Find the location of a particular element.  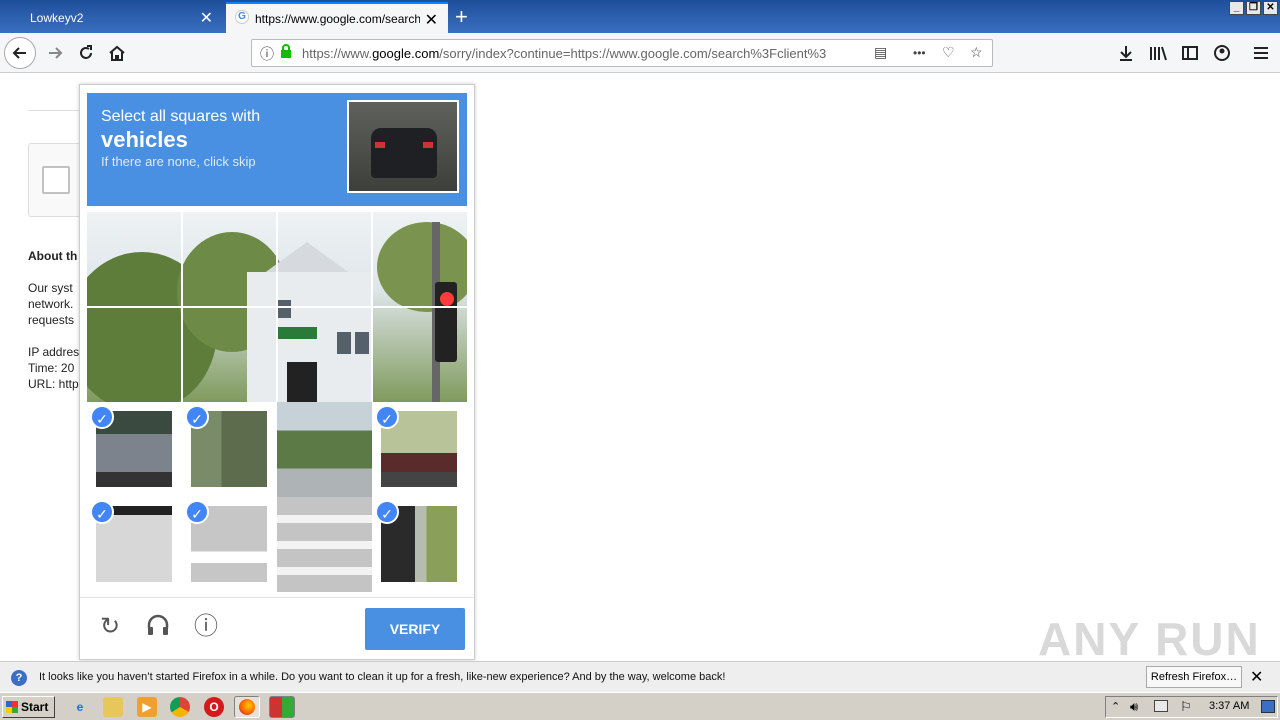

close-window-icon: ✕ is located at coordinates (1270, 8).